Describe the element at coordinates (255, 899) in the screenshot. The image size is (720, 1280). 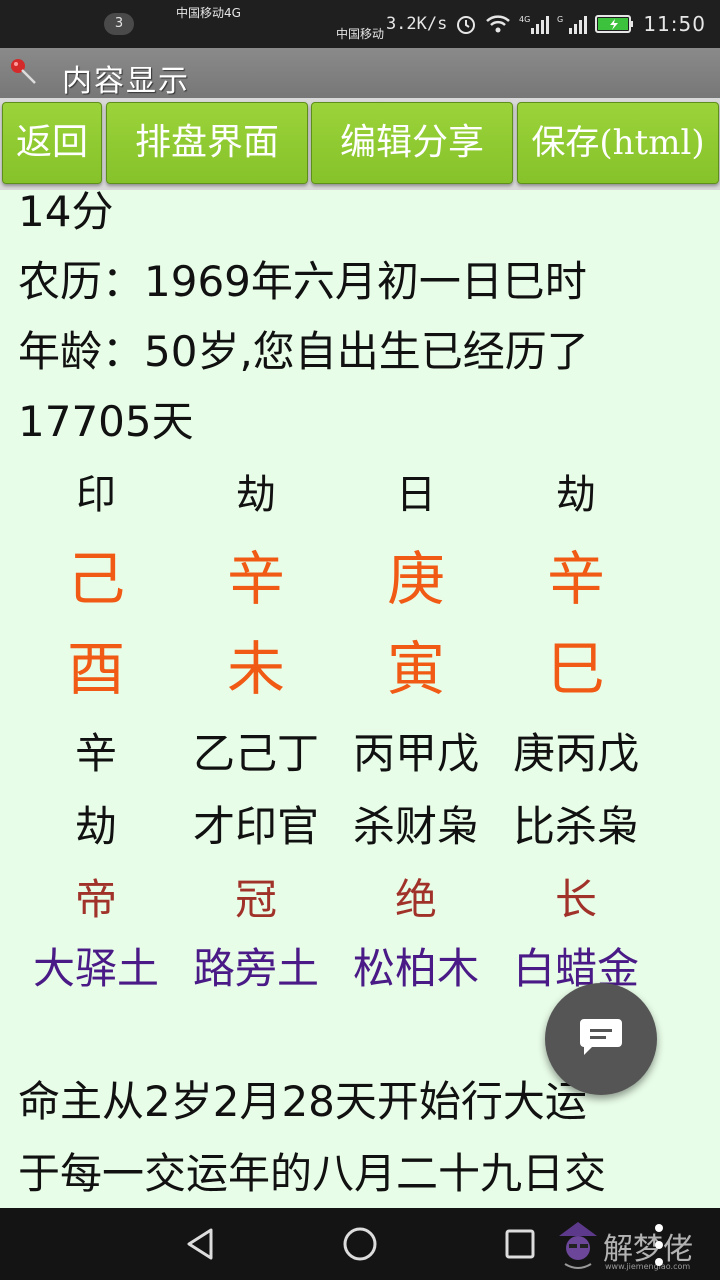
I see `pillar-month-stage: 冠` at that location.